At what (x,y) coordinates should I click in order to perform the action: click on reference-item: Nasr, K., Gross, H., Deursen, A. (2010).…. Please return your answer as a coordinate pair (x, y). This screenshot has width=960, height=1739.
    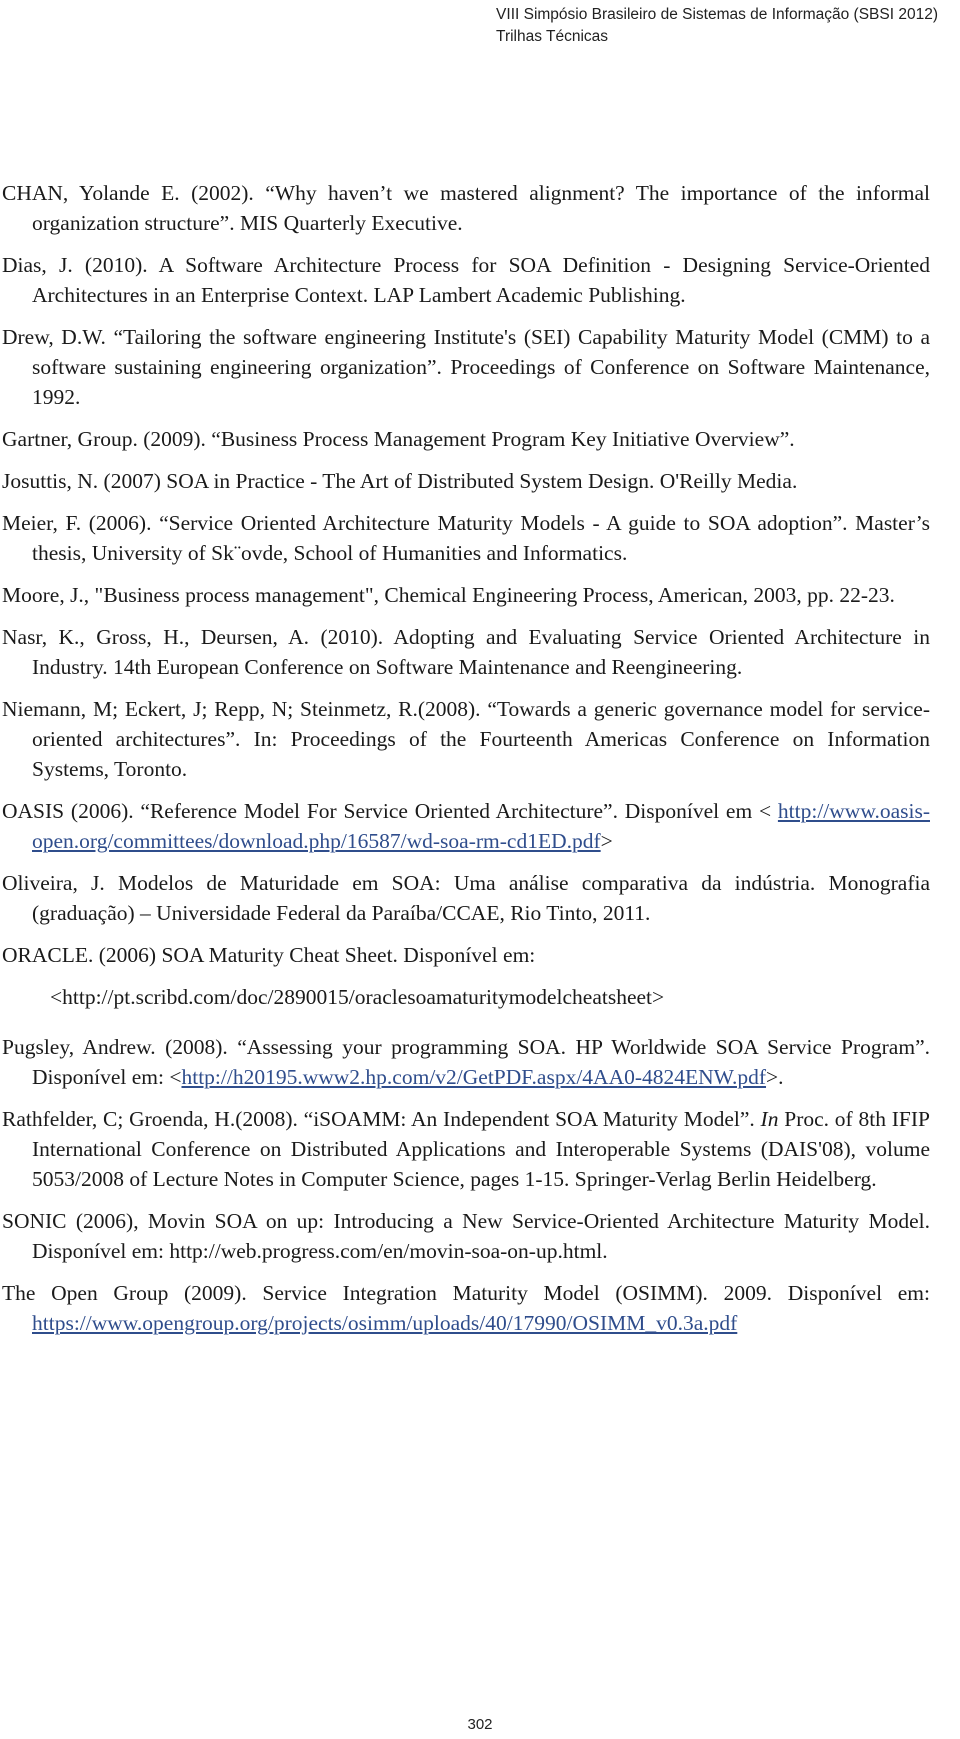
    Looking at the image, I should click on (466, 652).